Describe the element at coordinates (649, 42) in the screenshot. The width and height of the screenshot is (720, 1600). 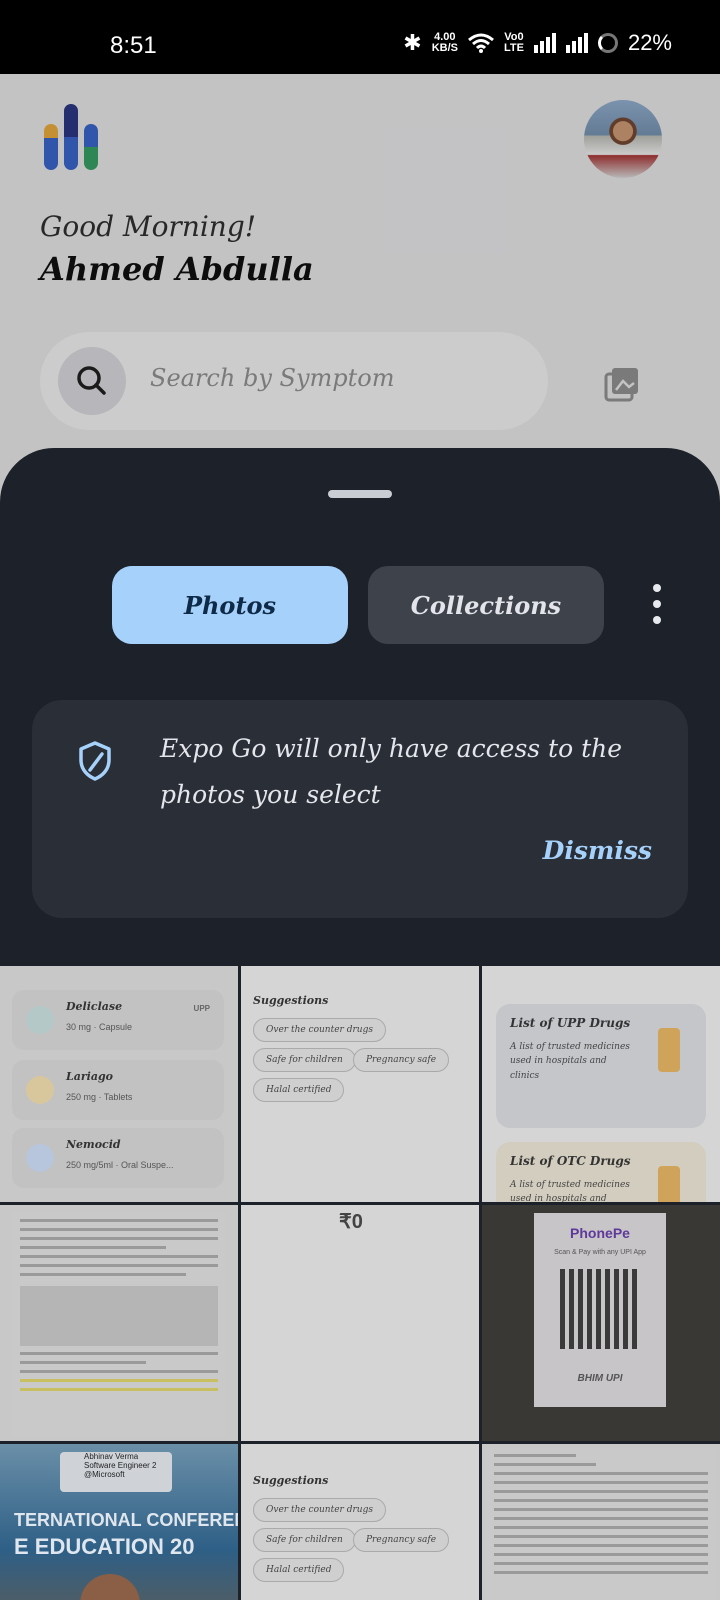
I see `battery-level: 22%` at that location.